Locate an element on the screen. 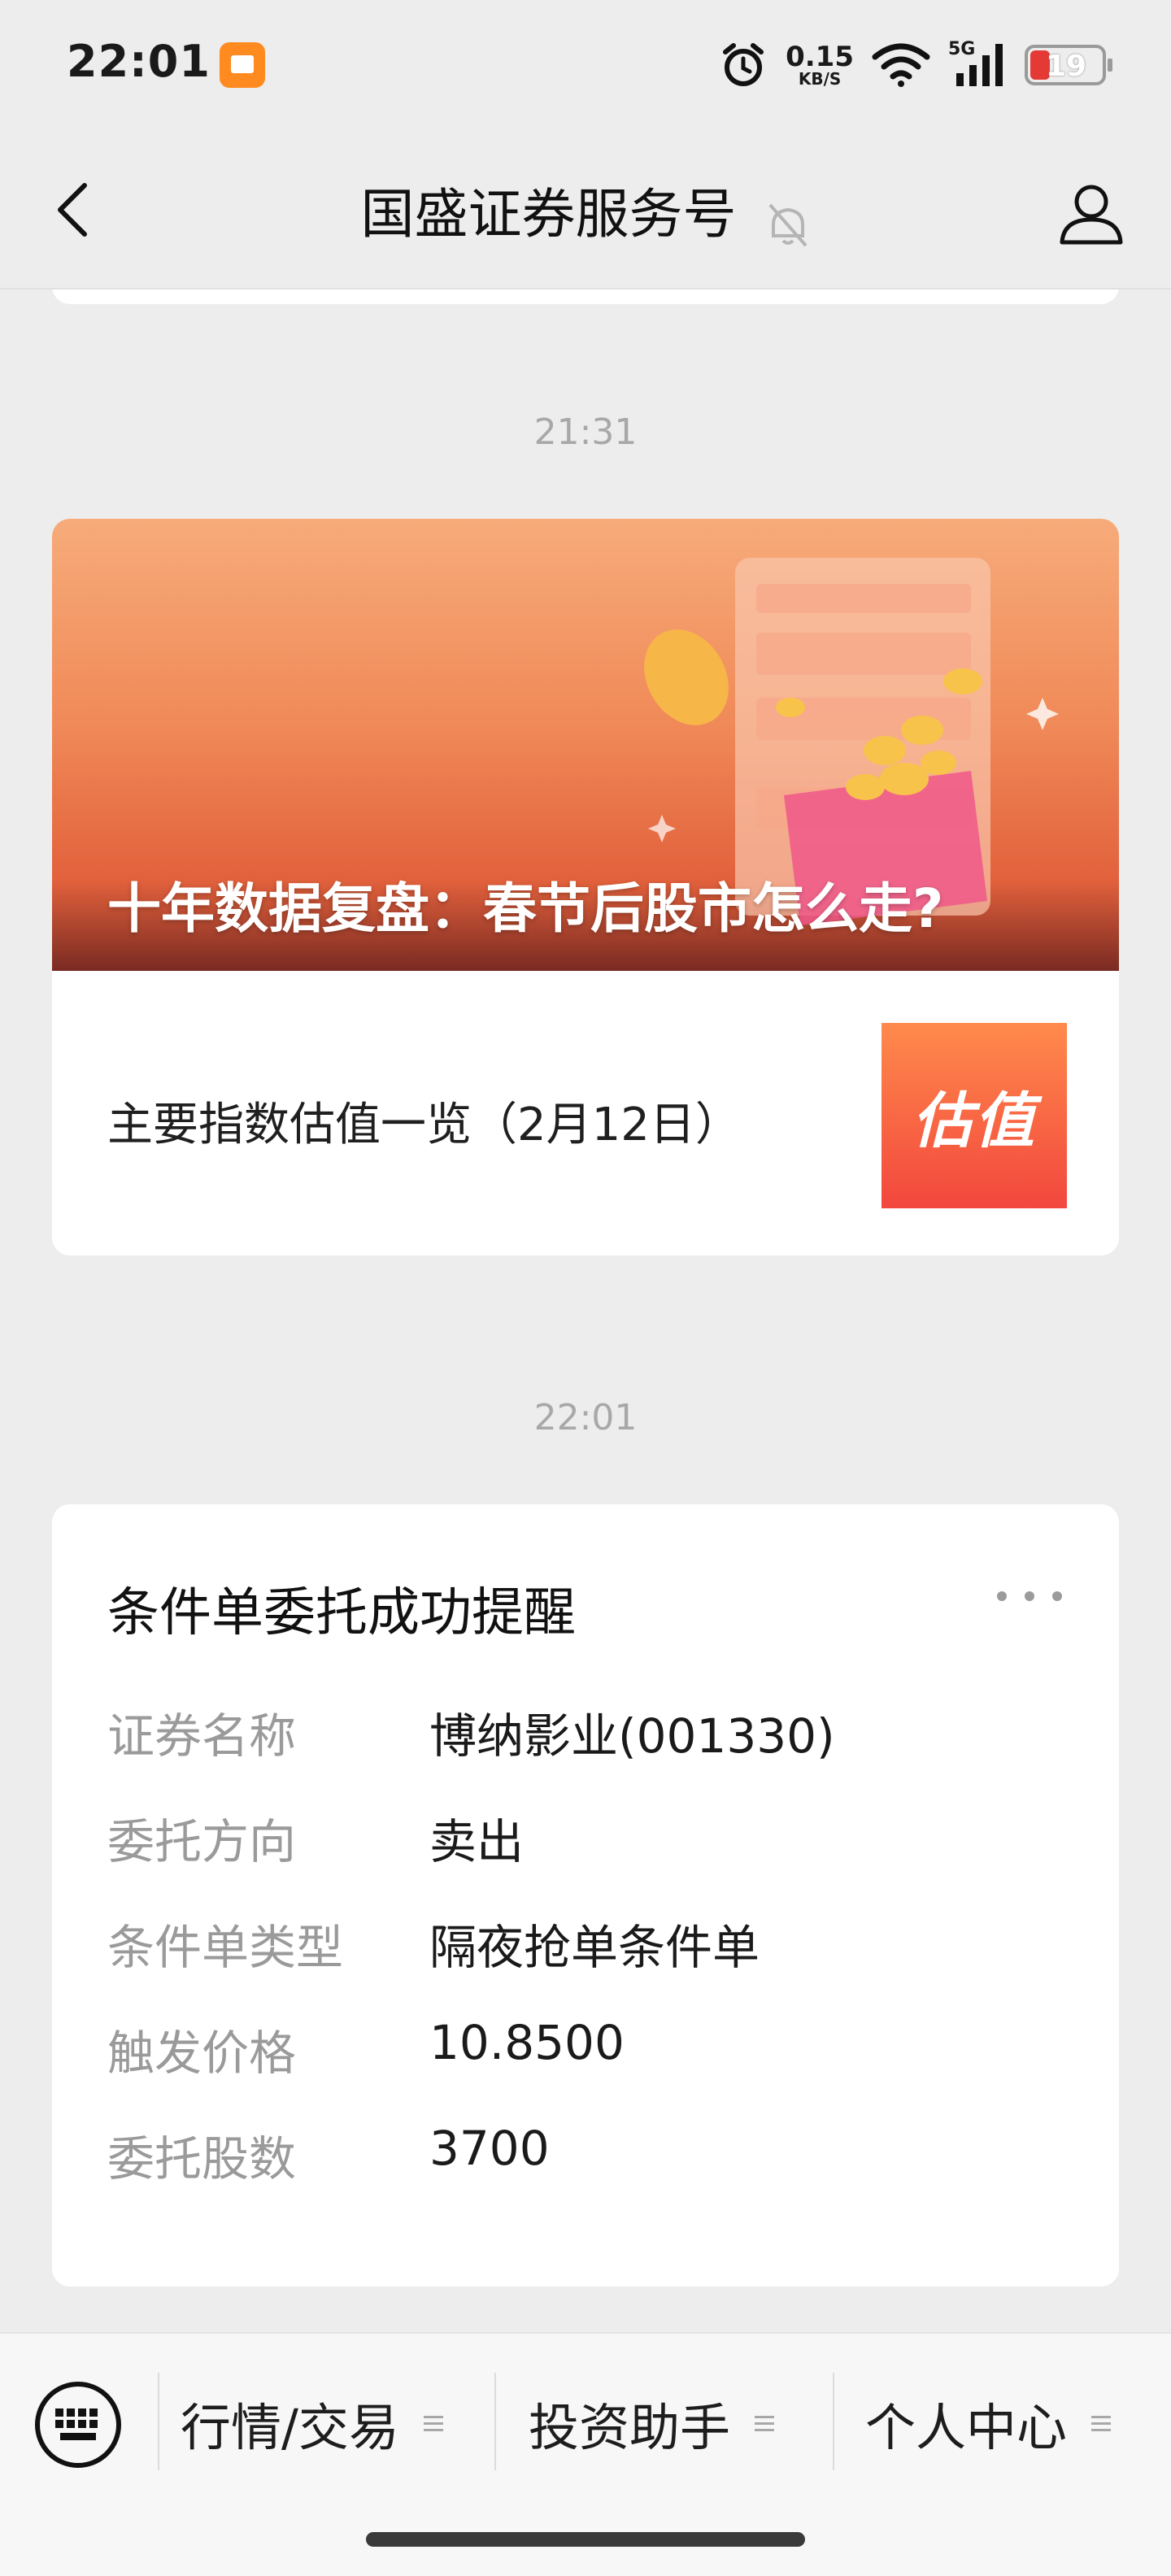 Image resolution: width=1171 pixels, height=2576 pixels. detail-value: 博纳影业(001330) is located at coordinates (632, 1736).